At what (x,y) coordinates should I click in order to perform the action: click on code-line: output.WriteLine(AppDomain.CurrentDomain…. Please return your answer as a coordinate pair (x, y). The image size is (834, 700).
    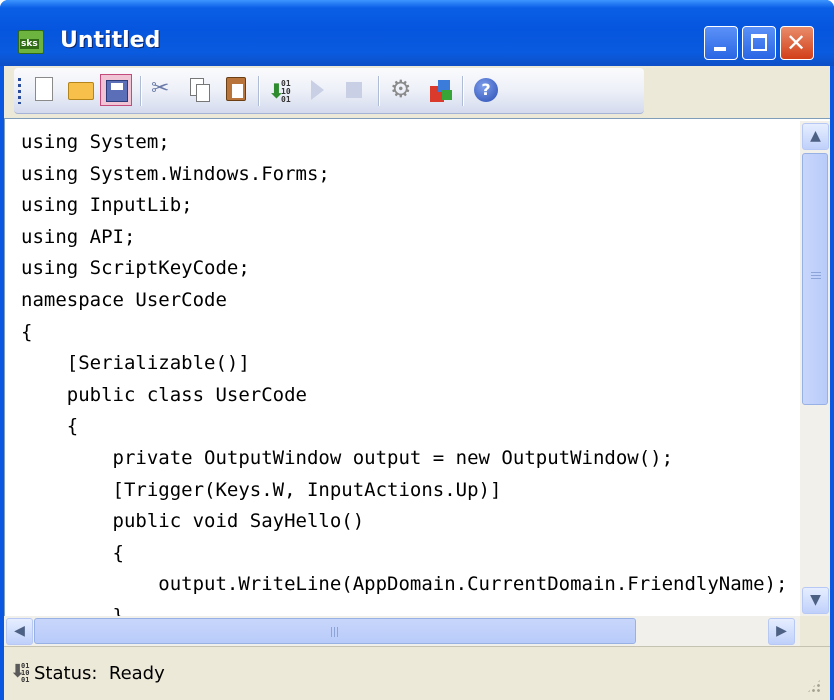
    Looking at the image, I should click on (404, 584).